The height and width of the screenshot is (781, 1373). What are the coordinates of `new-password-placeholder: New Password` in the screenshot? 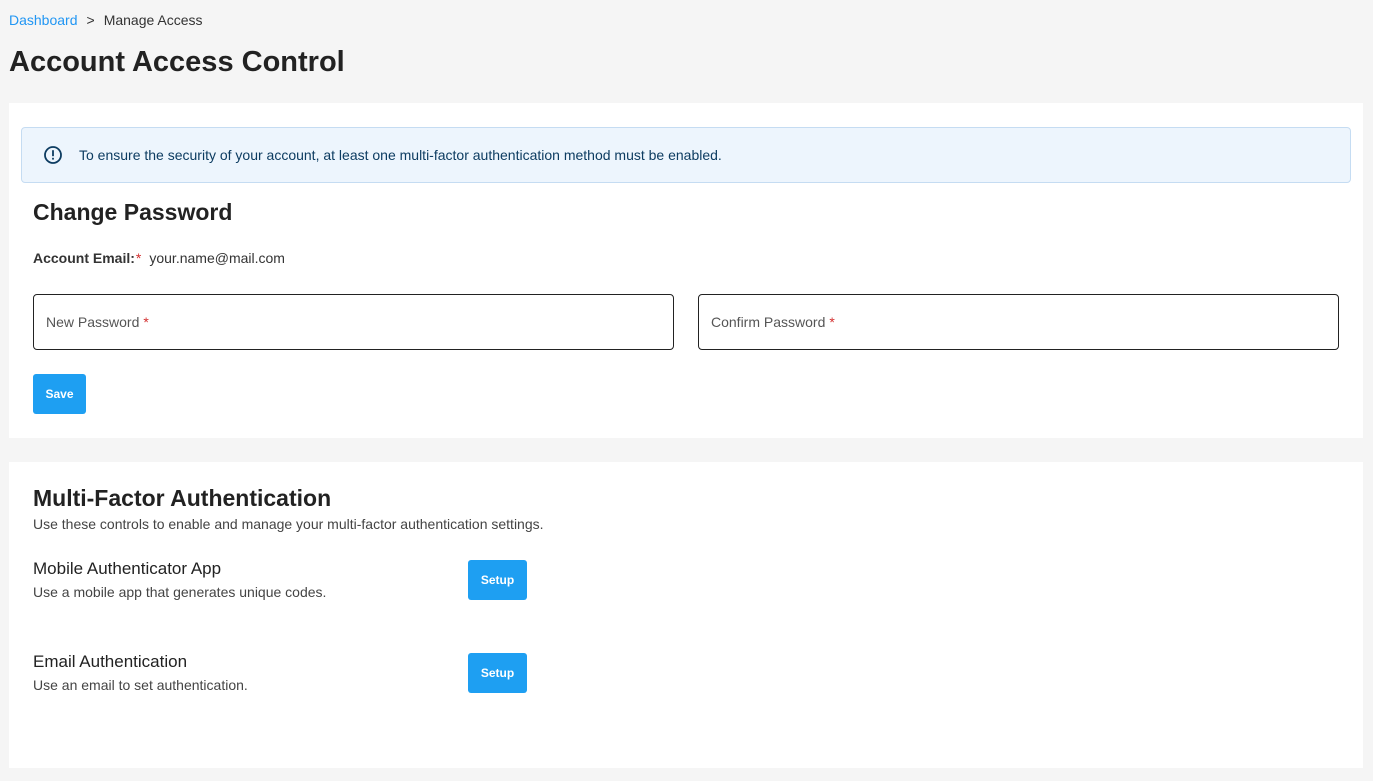 It's located at (93, 322).